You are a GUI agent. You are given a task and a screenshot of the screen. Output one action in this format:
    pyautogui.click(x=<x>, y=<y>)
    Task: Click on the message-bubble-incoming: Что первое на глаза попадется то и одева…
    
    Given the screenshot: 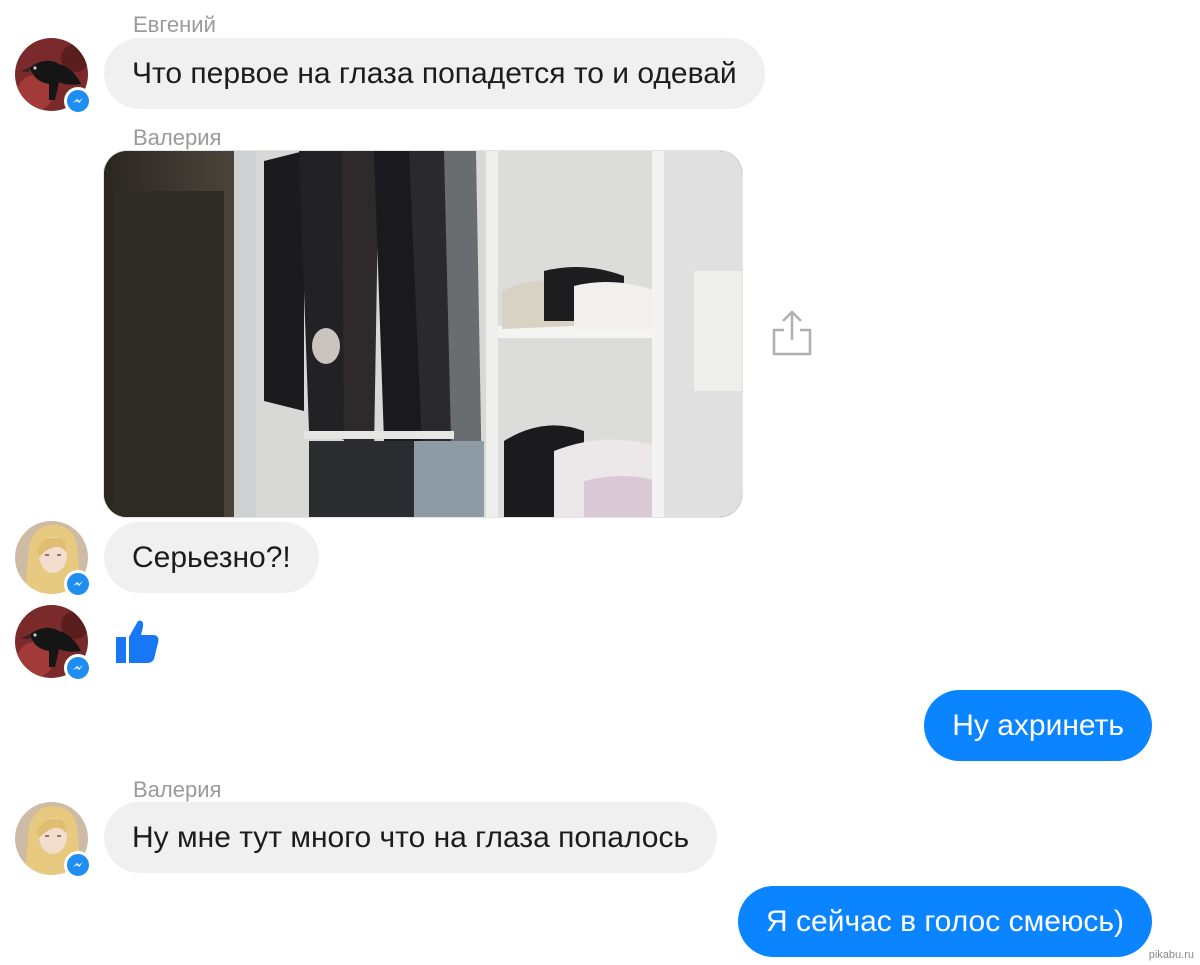 What is the action you would take?
    pyautogui.click(x=434, y=73)
    